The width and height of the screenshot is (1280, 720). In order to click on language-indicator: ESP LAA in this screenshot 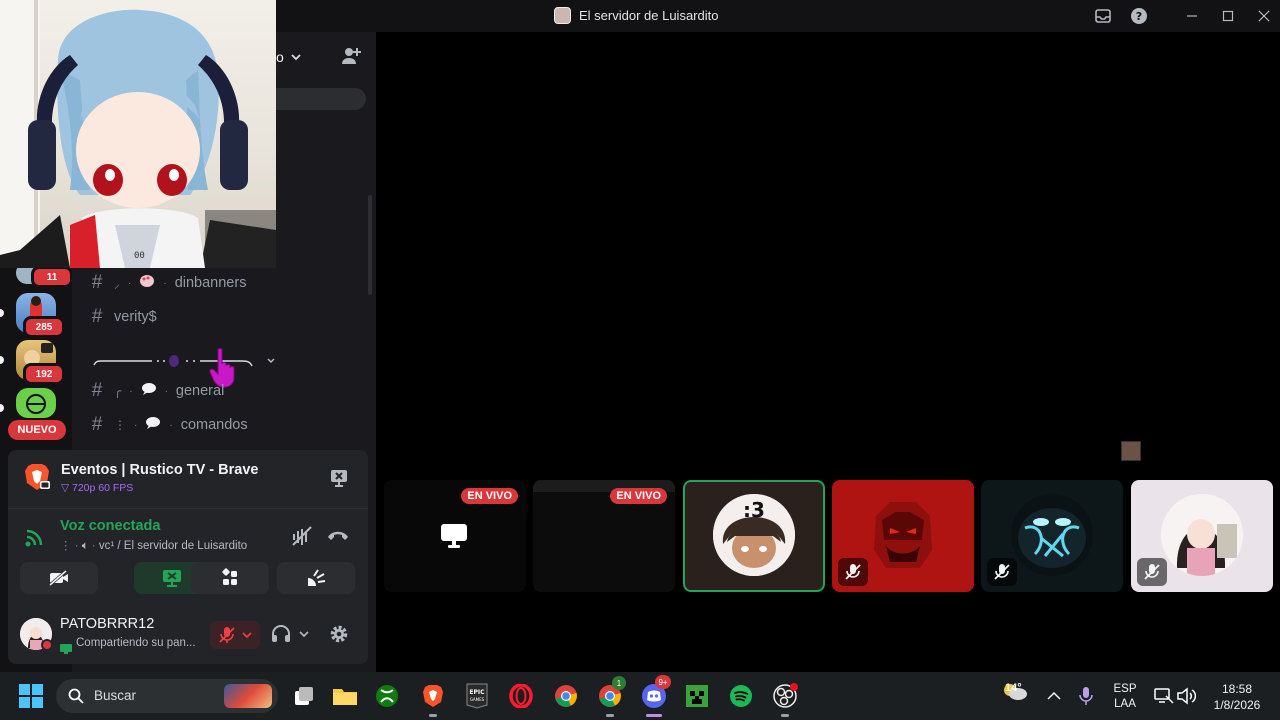, I will do `click(1125, 697)`.